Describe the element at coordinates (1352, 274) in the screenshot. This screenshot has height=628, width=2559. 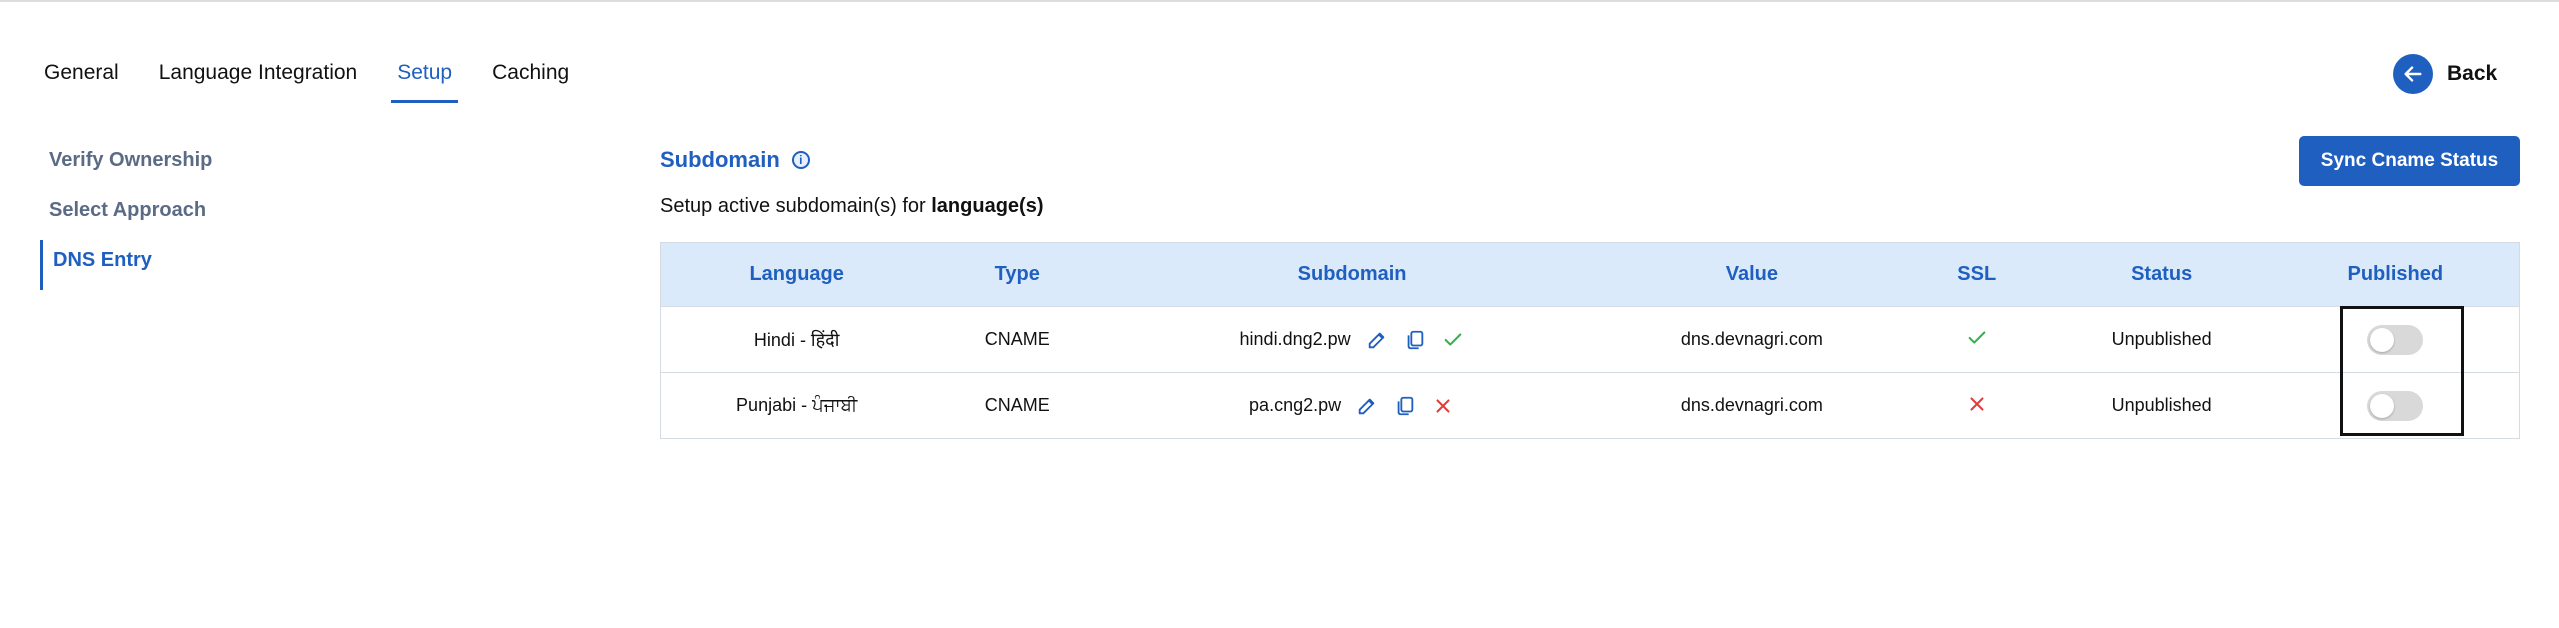
I see `header-subdomain: Subdomain` at that location.